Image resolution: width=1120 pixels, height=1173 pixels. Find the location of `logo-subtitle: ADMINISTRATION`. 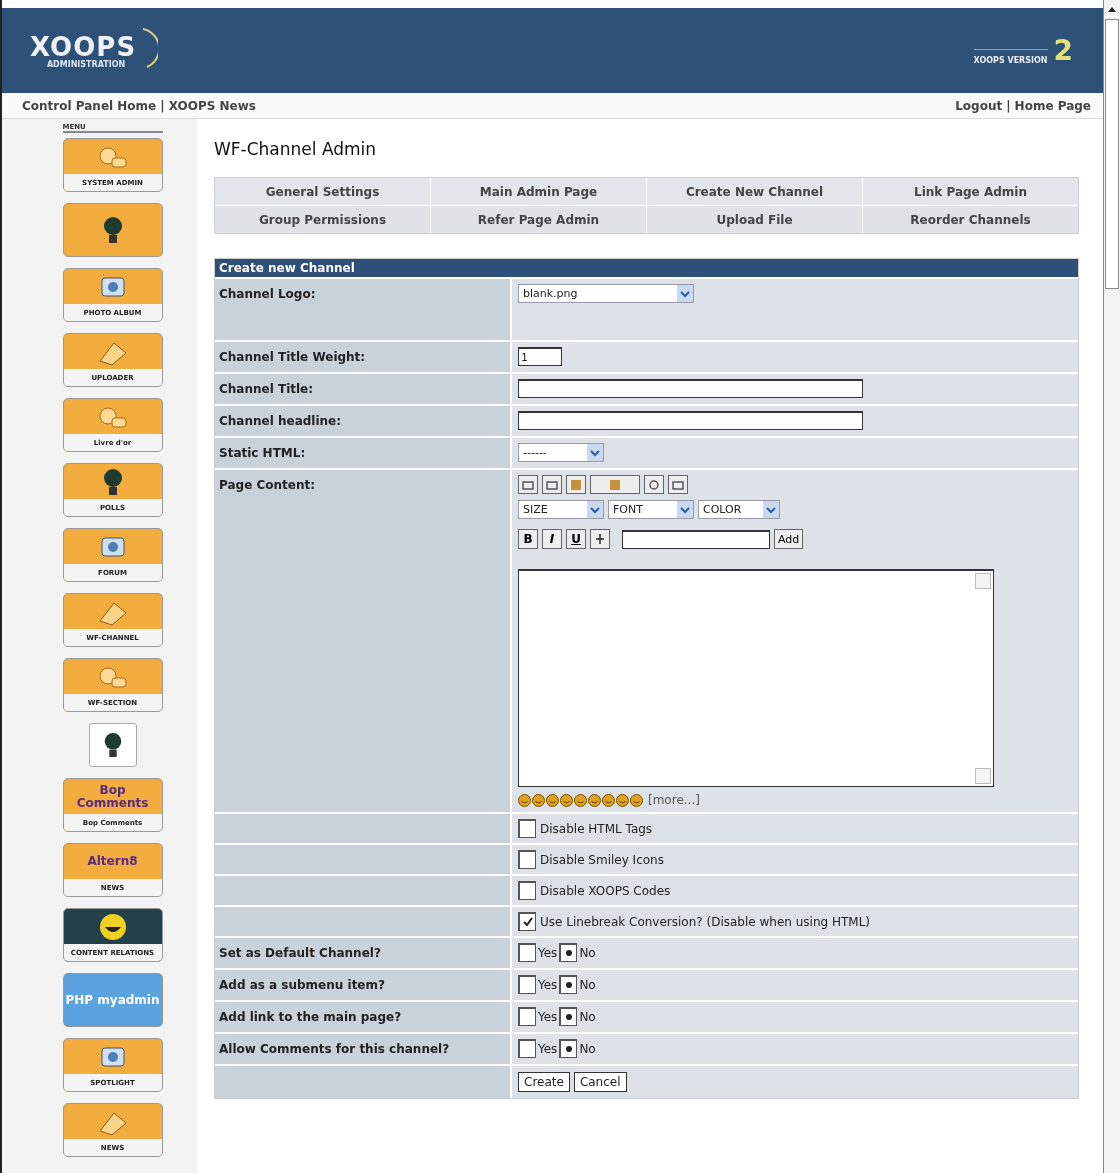

logo-subtitle: ADMINISTRATION is located at coordinates (86, 64).